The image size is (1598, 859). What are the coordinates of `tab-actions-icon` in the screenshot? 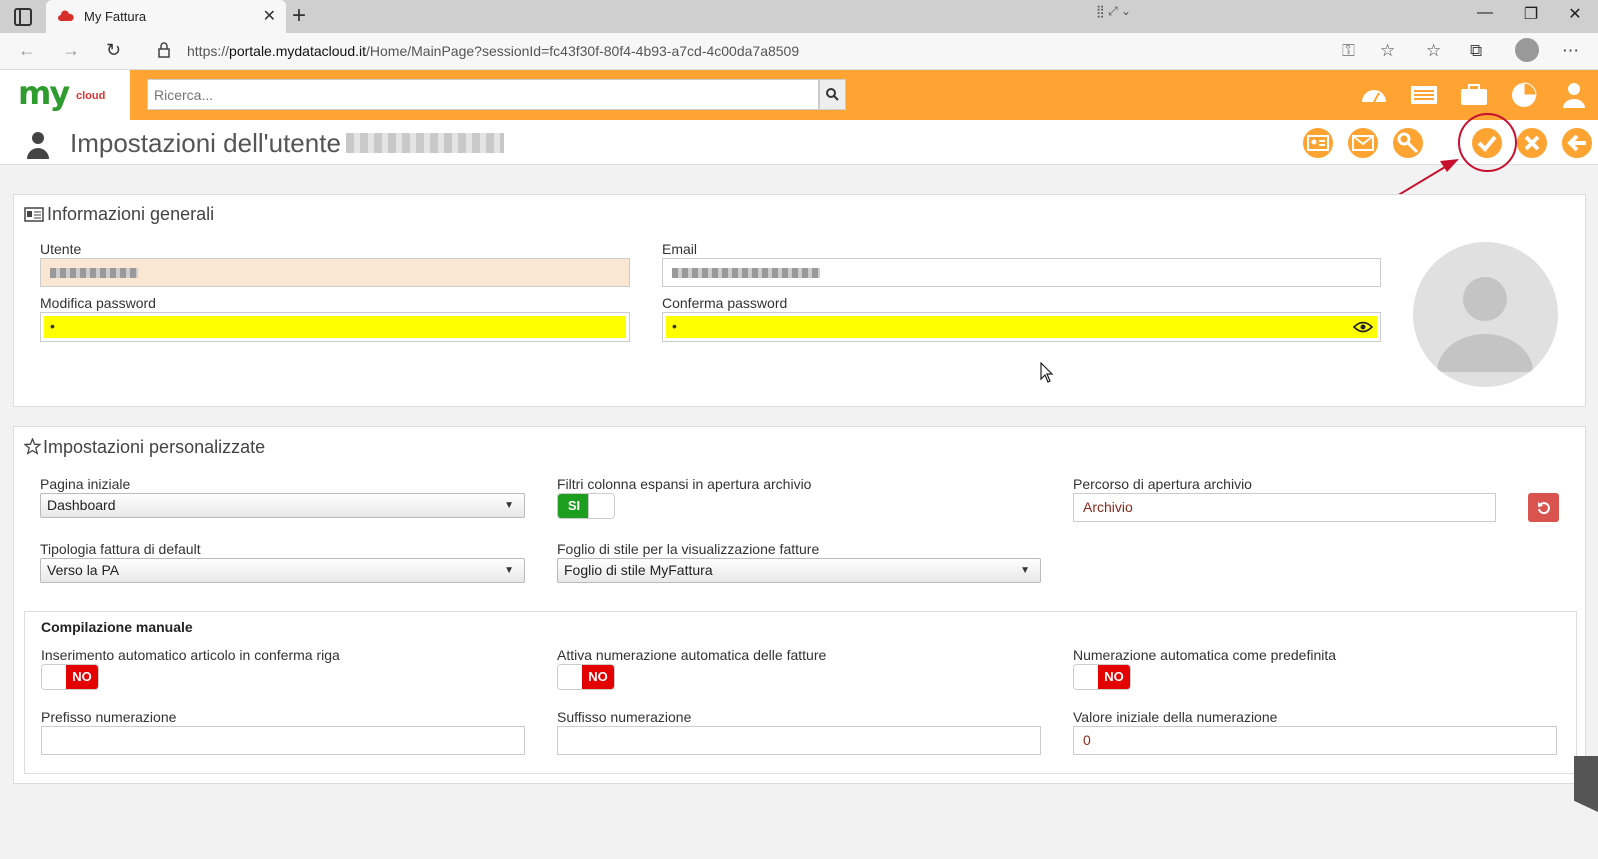 It's located at (23, 17).